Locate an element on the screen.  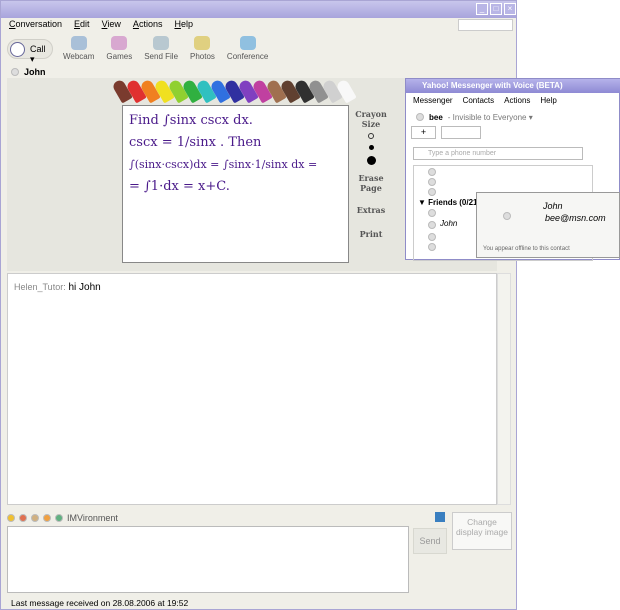
title-bar: _ □ × is located at coordinates (258, 9).